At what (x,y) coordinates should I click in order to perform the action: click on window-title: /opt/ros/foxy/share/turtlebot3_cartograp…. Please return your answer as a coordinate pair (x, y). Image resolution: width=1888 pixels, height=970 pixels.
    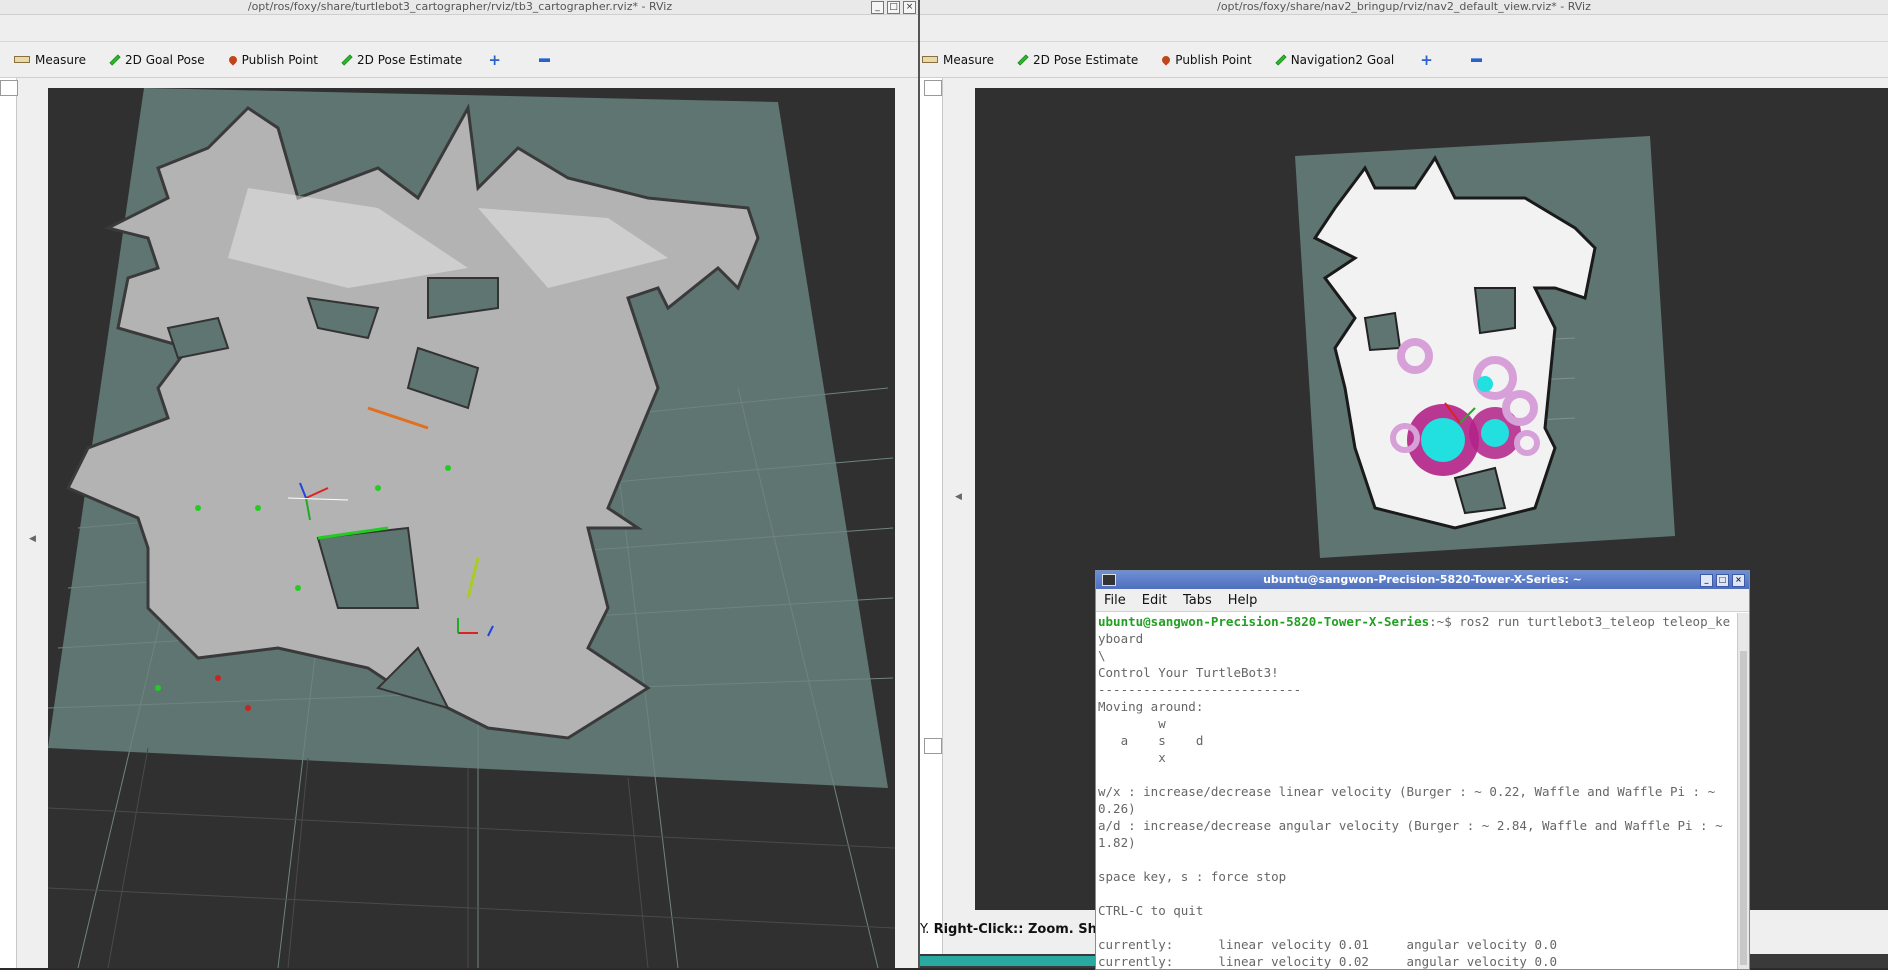
    Looking at the image, I should click on (460, 6).